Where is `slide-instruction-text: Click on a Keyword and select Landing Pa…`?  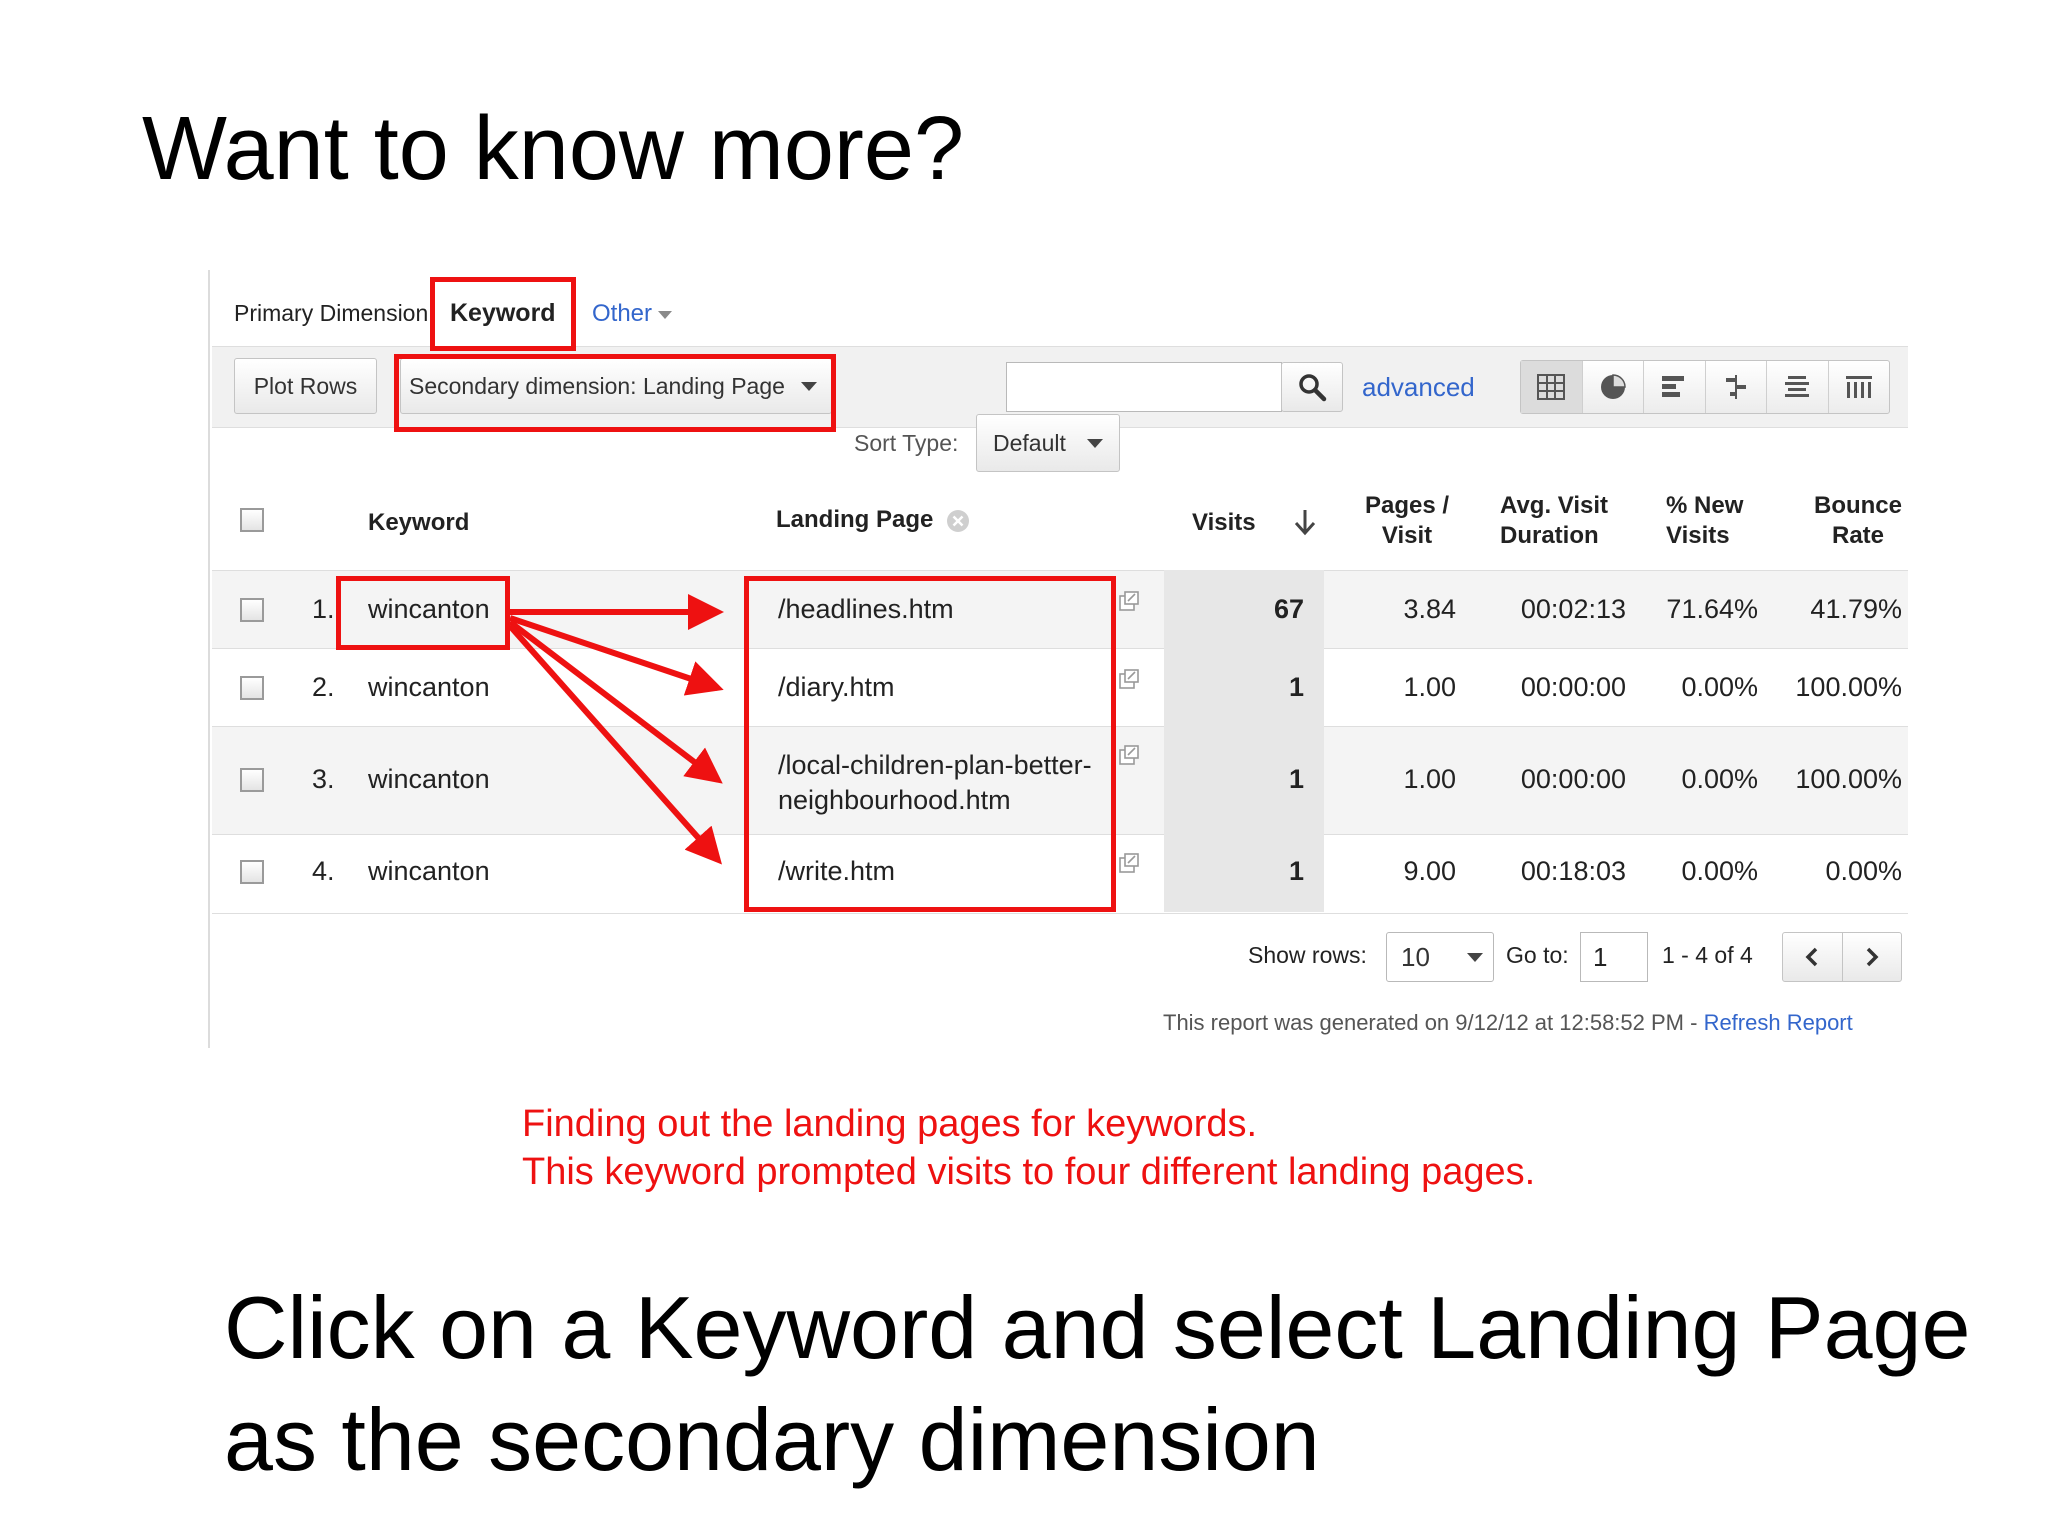
slide-instruction-text: Click on a Keyword and select Landing Pa… is located at coordinates (1097, 1383).